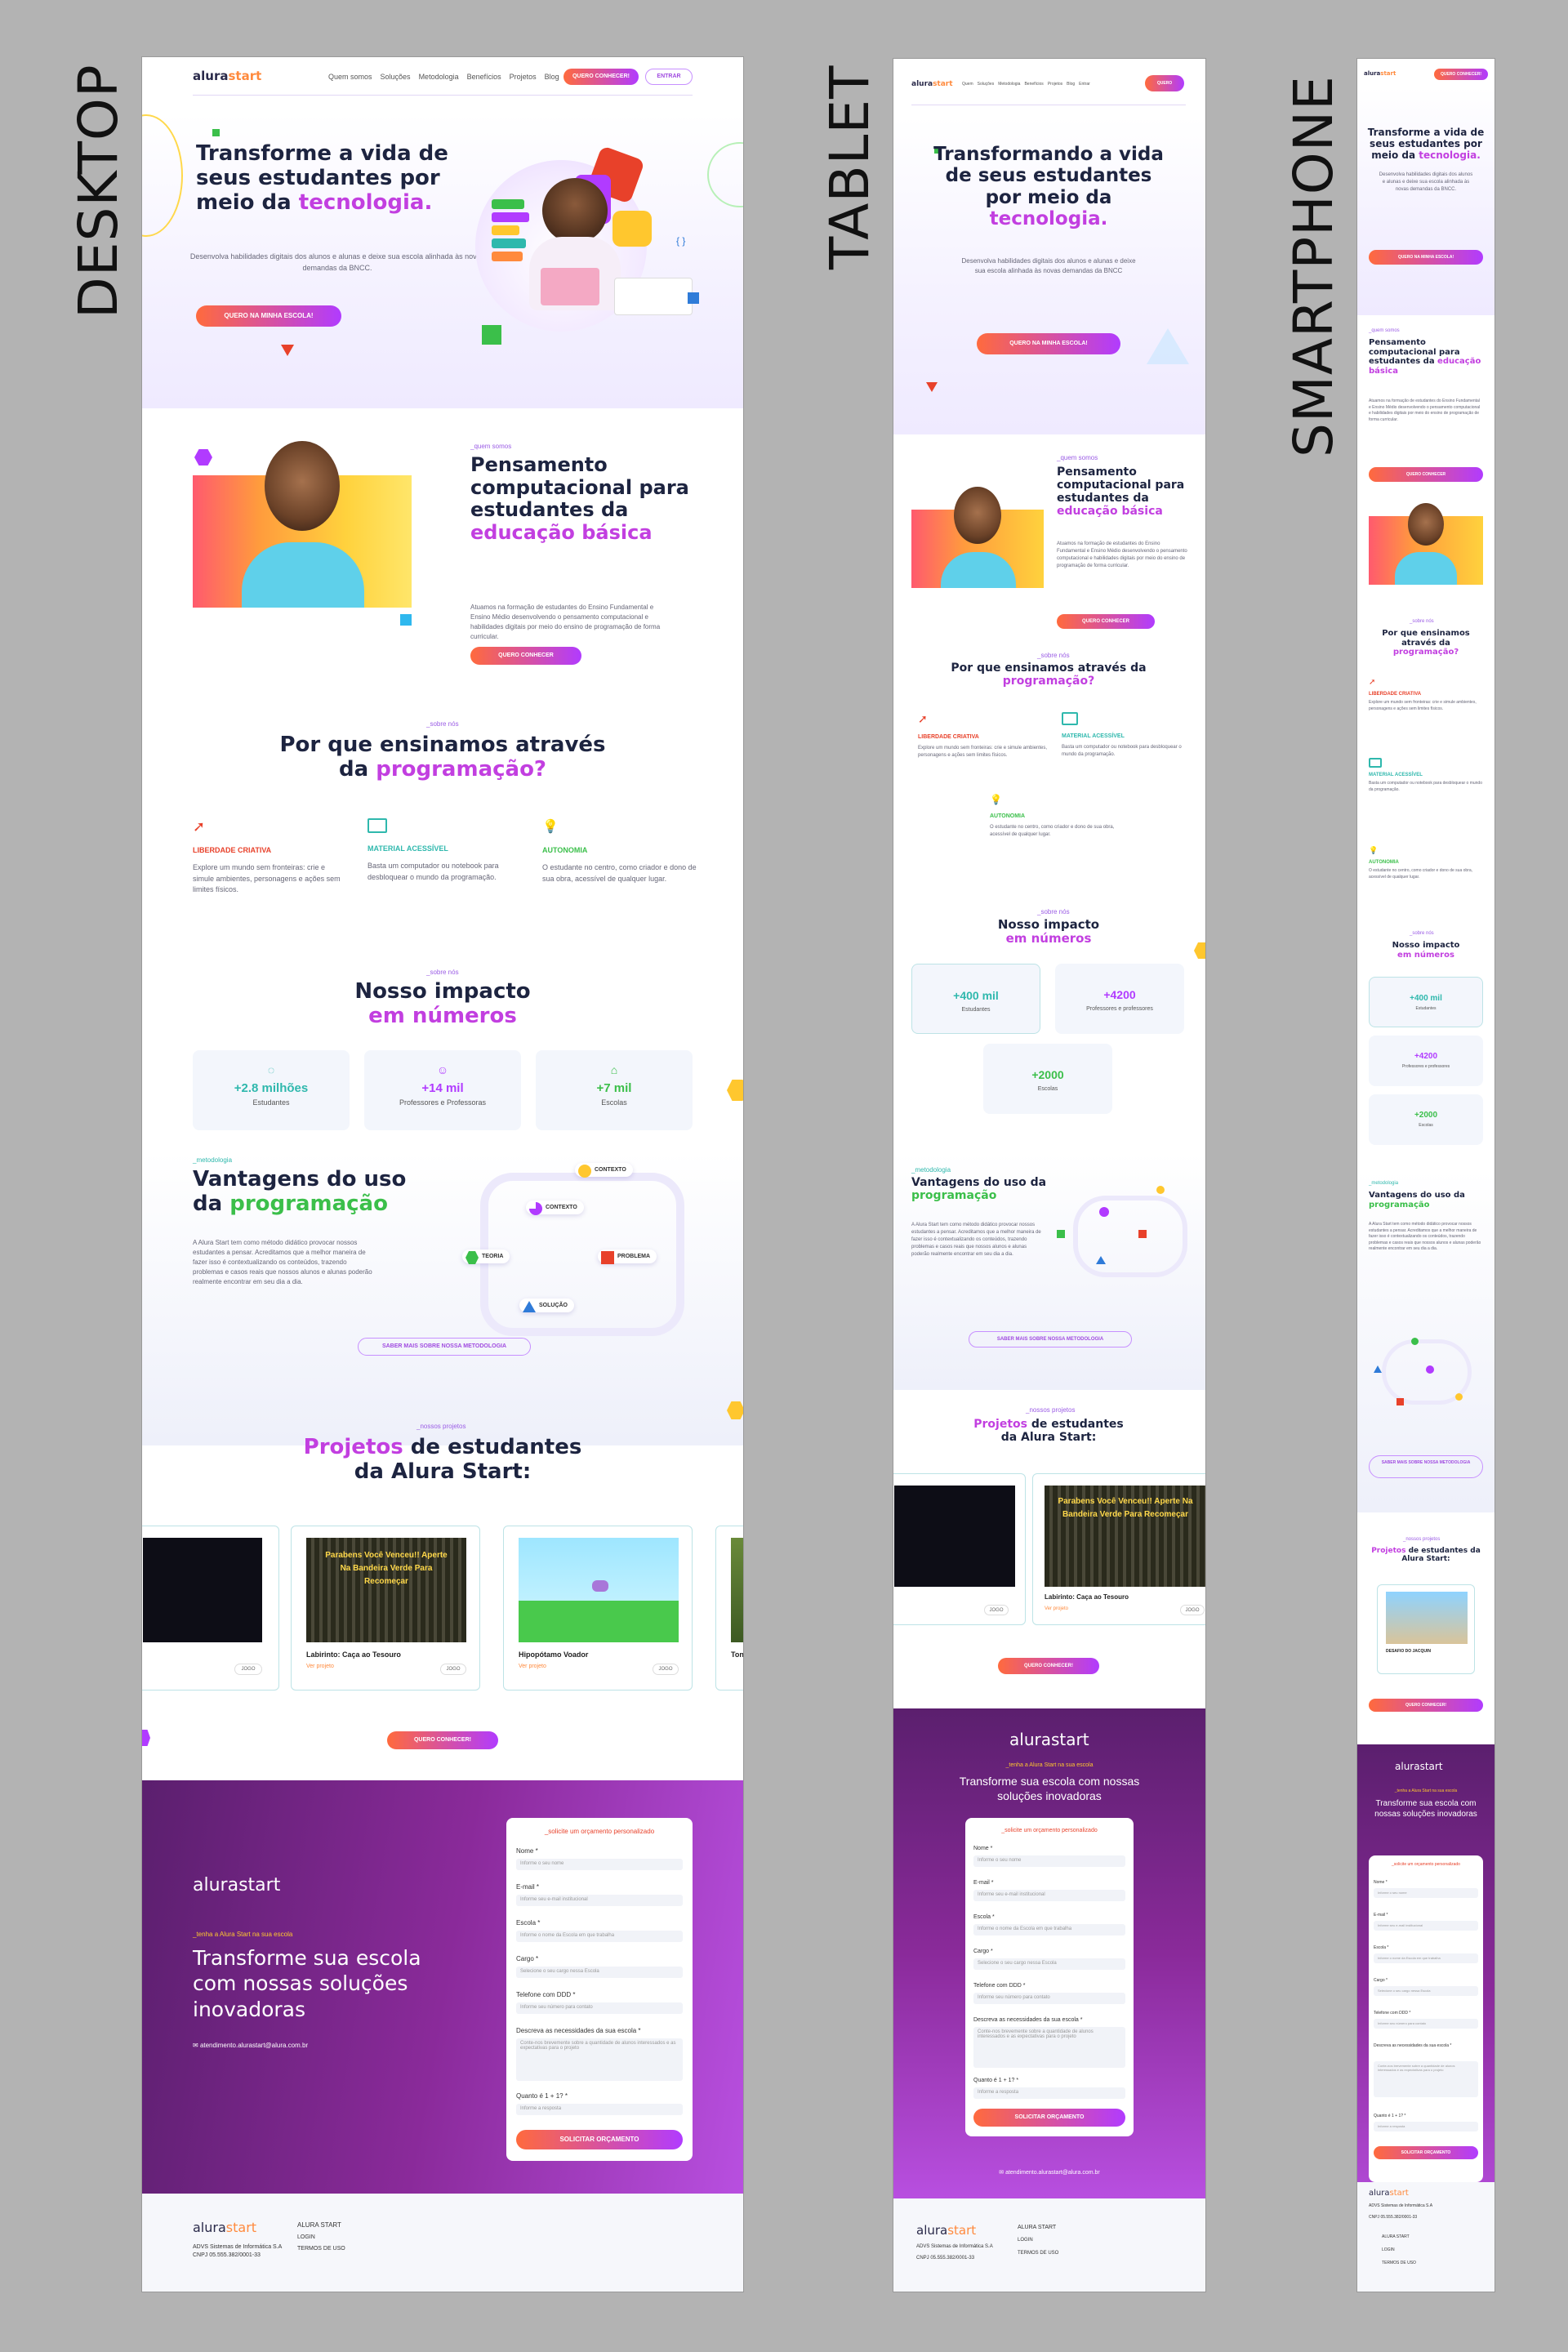  What do you see at coordinates (1393, 2217) in the screenshot?
I see `footer-cnpj: CNPJ 05.555.382/0001-33` at bounding box center [1393, 2217].